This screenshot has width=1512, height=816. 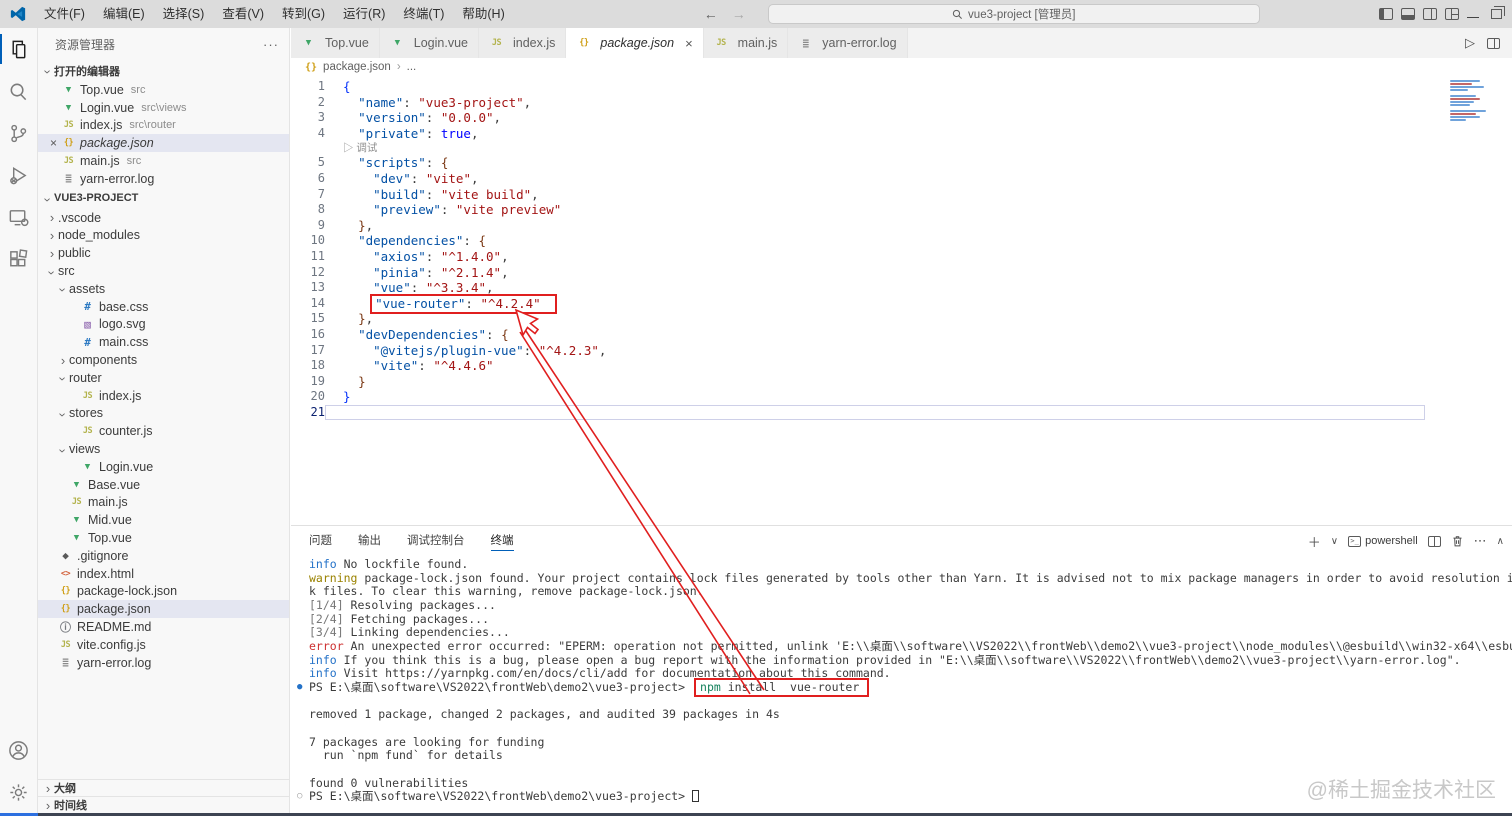 What do you see at coordinates (163, 503) in the screenshot?
I see `tree-item-main.js: JS main.js` at bounding box center [163, 503].